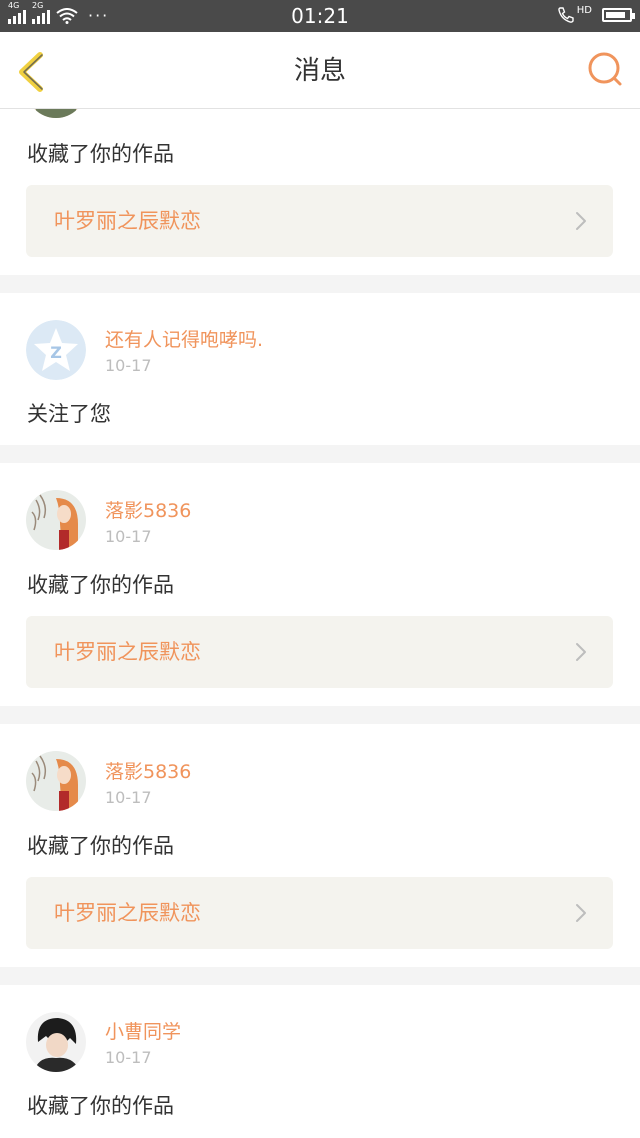 Image resolution: width=640 pixels, height=1138 pixels. I want to click on user-name: 还有人记得咆哮吗., so click(184, 340).